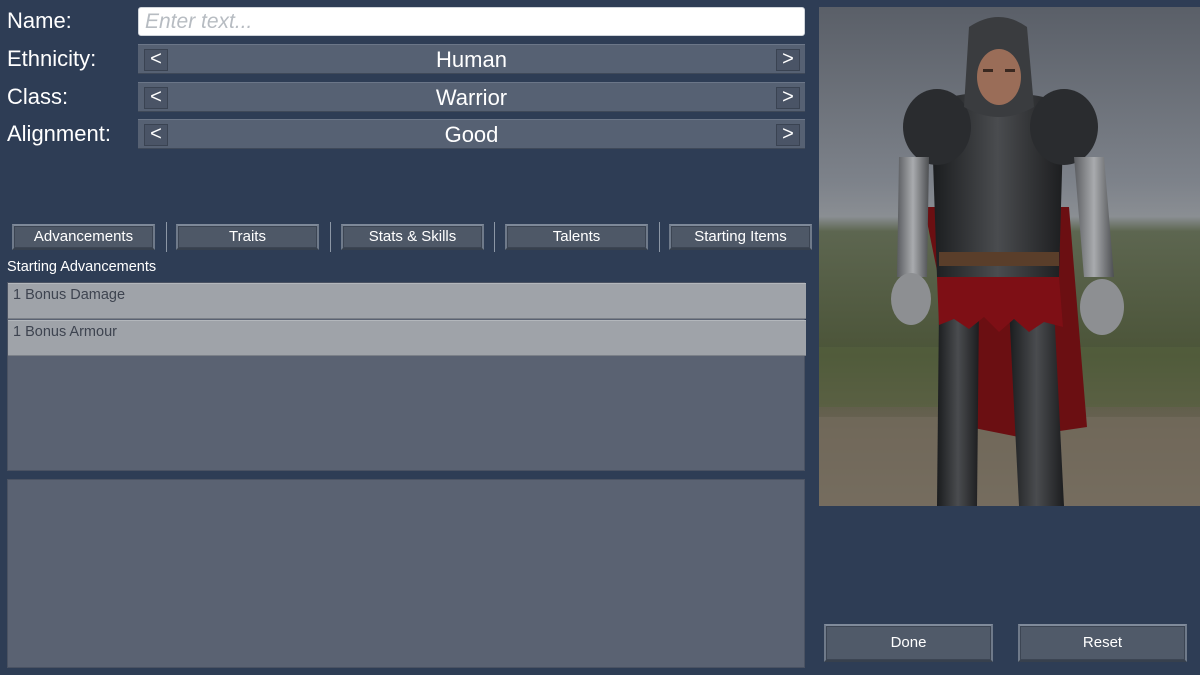 This screenshot has height=675, width=1200. Describe the element at coordinates (82, 267) in the screenshot. I see `section-title: Starting Advancements` at that location.